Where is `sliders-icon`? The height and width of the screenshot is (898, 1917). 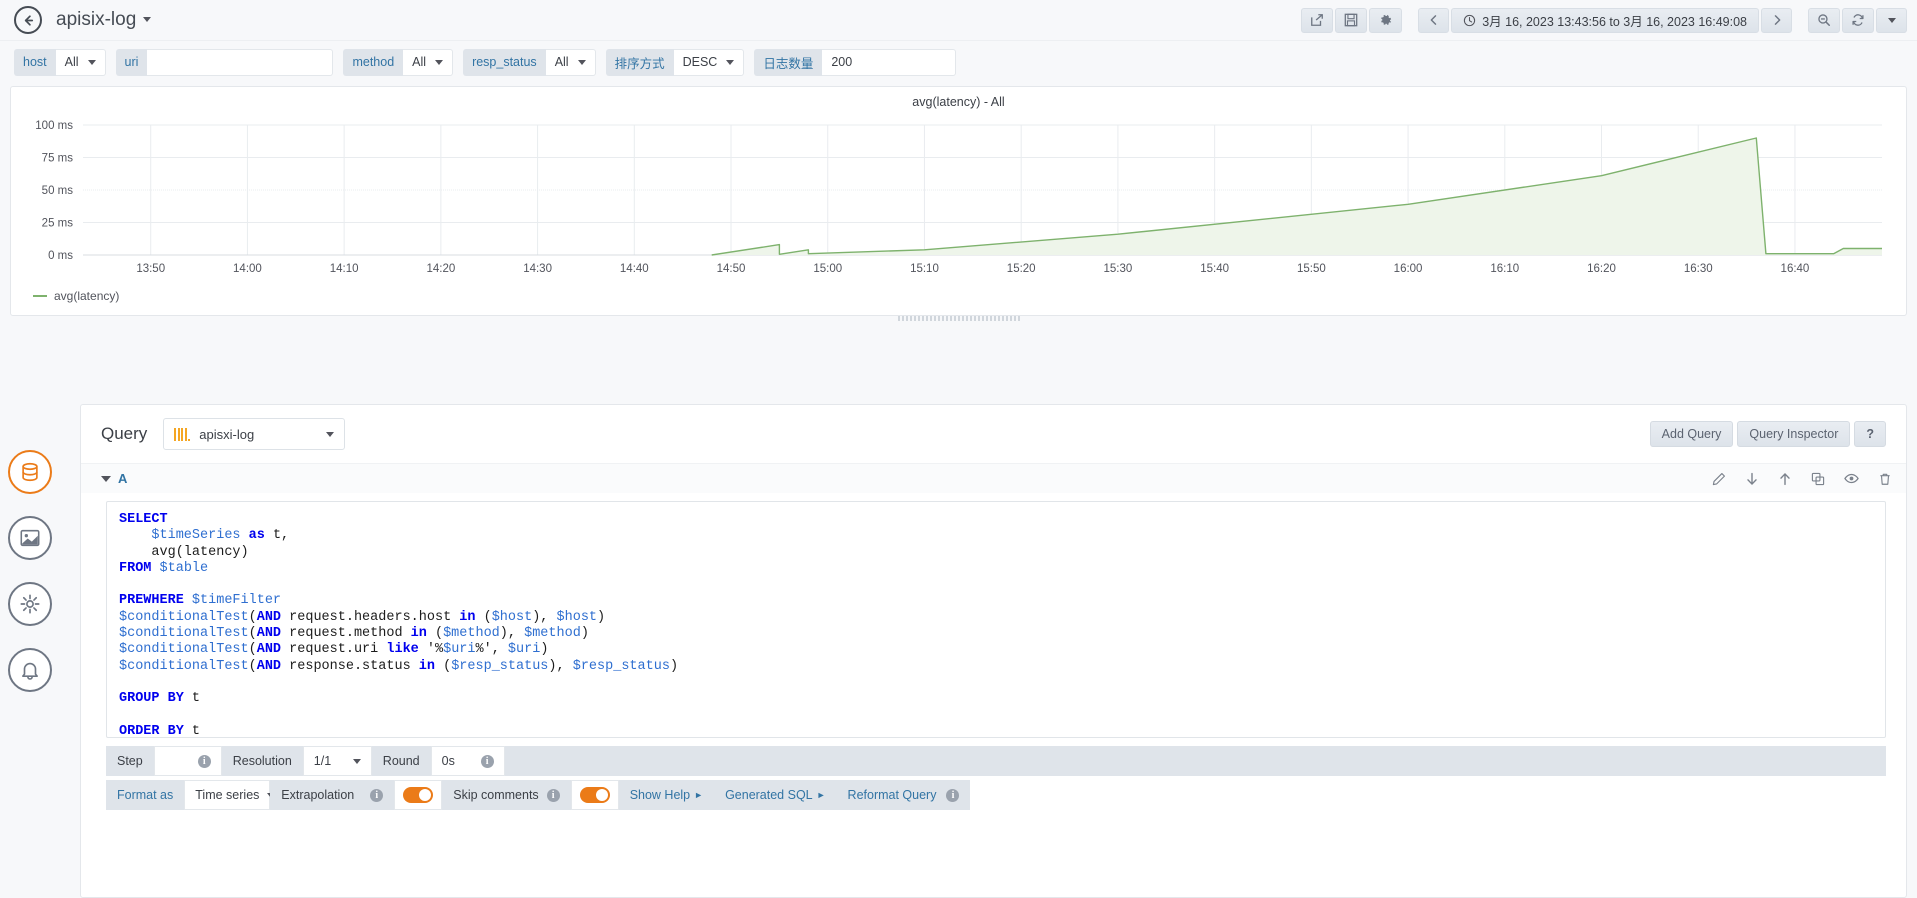
sliders-icon is located at coordinates (30, 604).